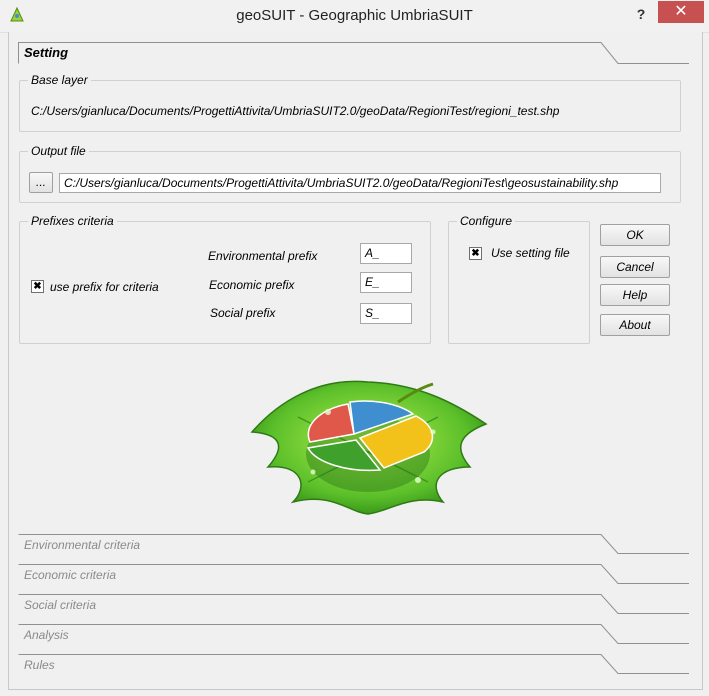 The width and height of the screenshot is (709, 696). What do you see at coordinates (72, 221) in the screenshot?
I see `prefixes-title: Prefixes criteria` at bounding box center [72, 221].